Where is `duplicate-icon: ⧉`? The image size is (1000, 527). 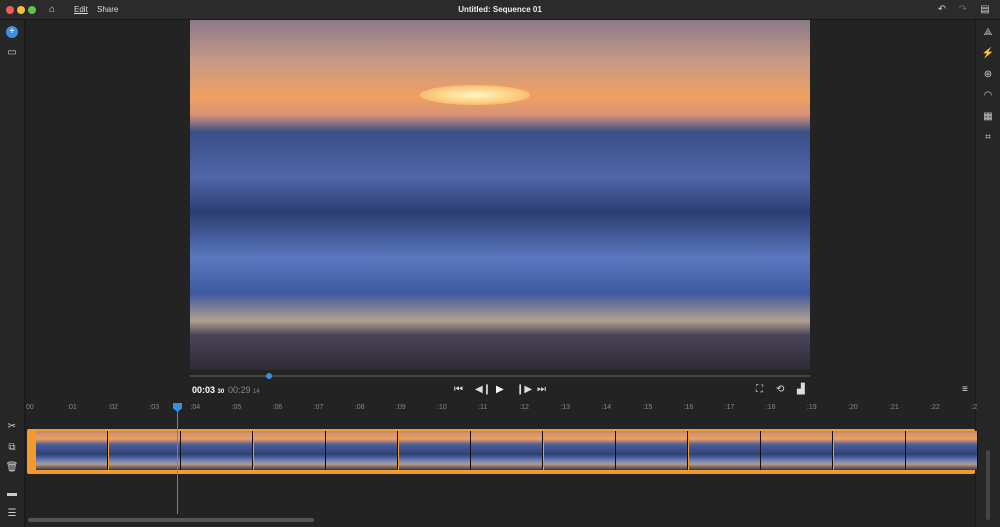 duplicate-icon: ⧉ is located at coordinates (12, 448).